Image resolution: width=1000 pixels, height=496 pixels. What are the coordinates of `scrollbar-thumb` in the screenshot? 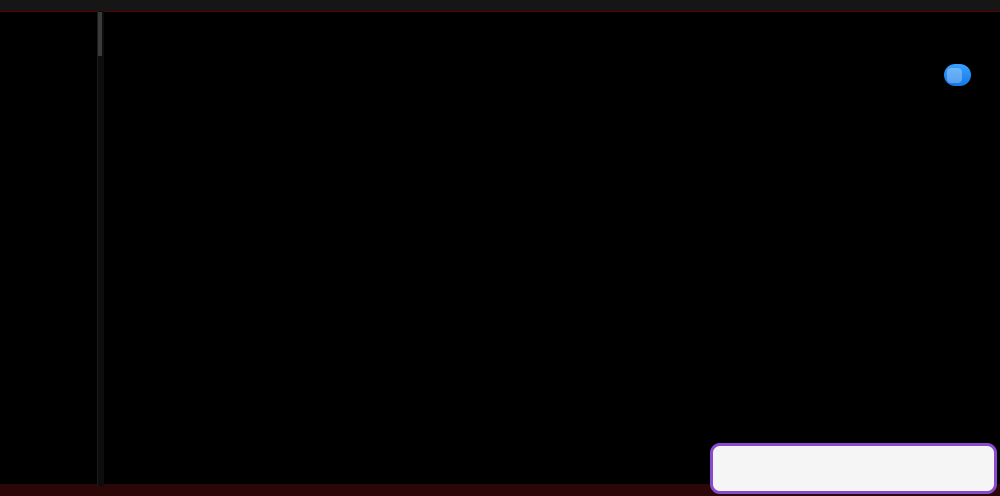 It's located at (100, 34).